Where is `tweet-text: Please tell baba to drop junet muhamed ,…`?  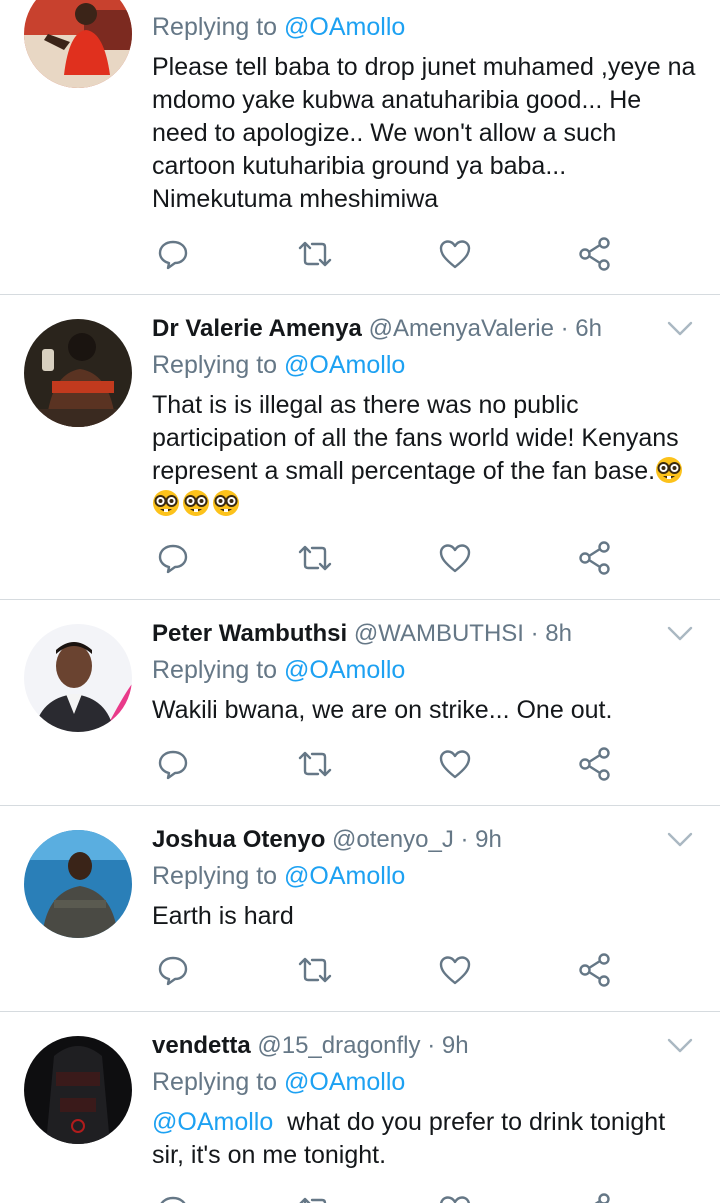 tweet-text: Please tell baba to drop junet muhamed ,… is located at coordinates (424, 133).